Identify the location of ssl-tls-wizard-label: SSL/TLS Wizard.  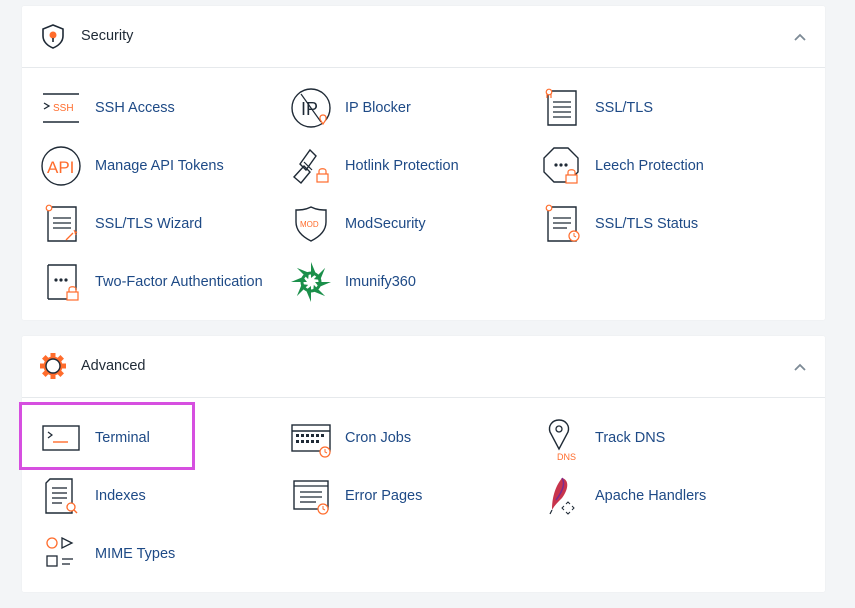
(149, 224).